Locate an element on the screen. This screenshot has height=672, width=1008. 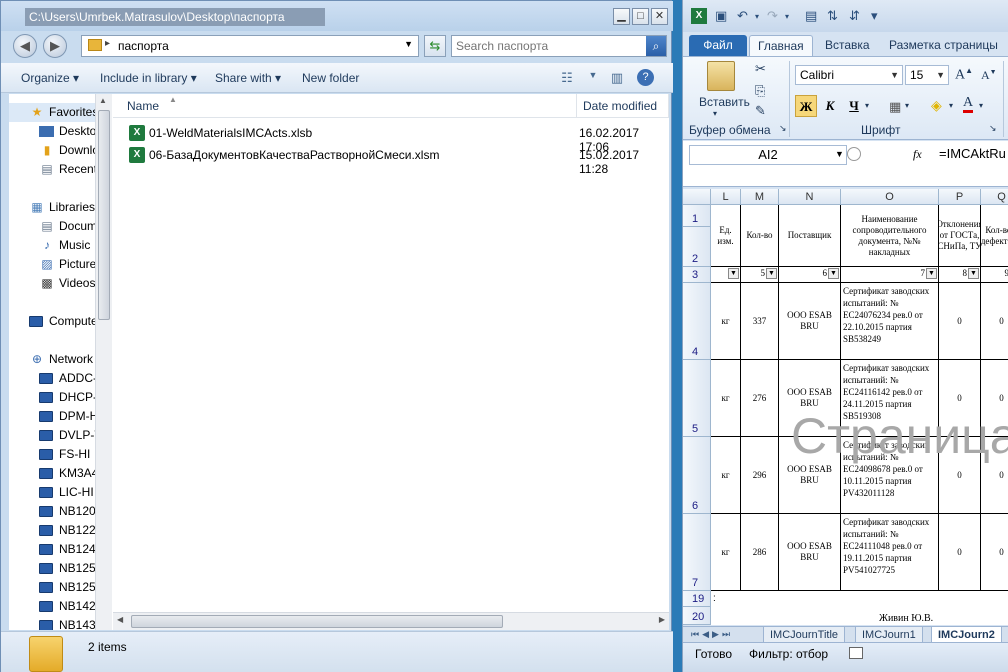
sheet-tab-imcjourn1: IMCJourn1 is located at coordinates (889, 635).